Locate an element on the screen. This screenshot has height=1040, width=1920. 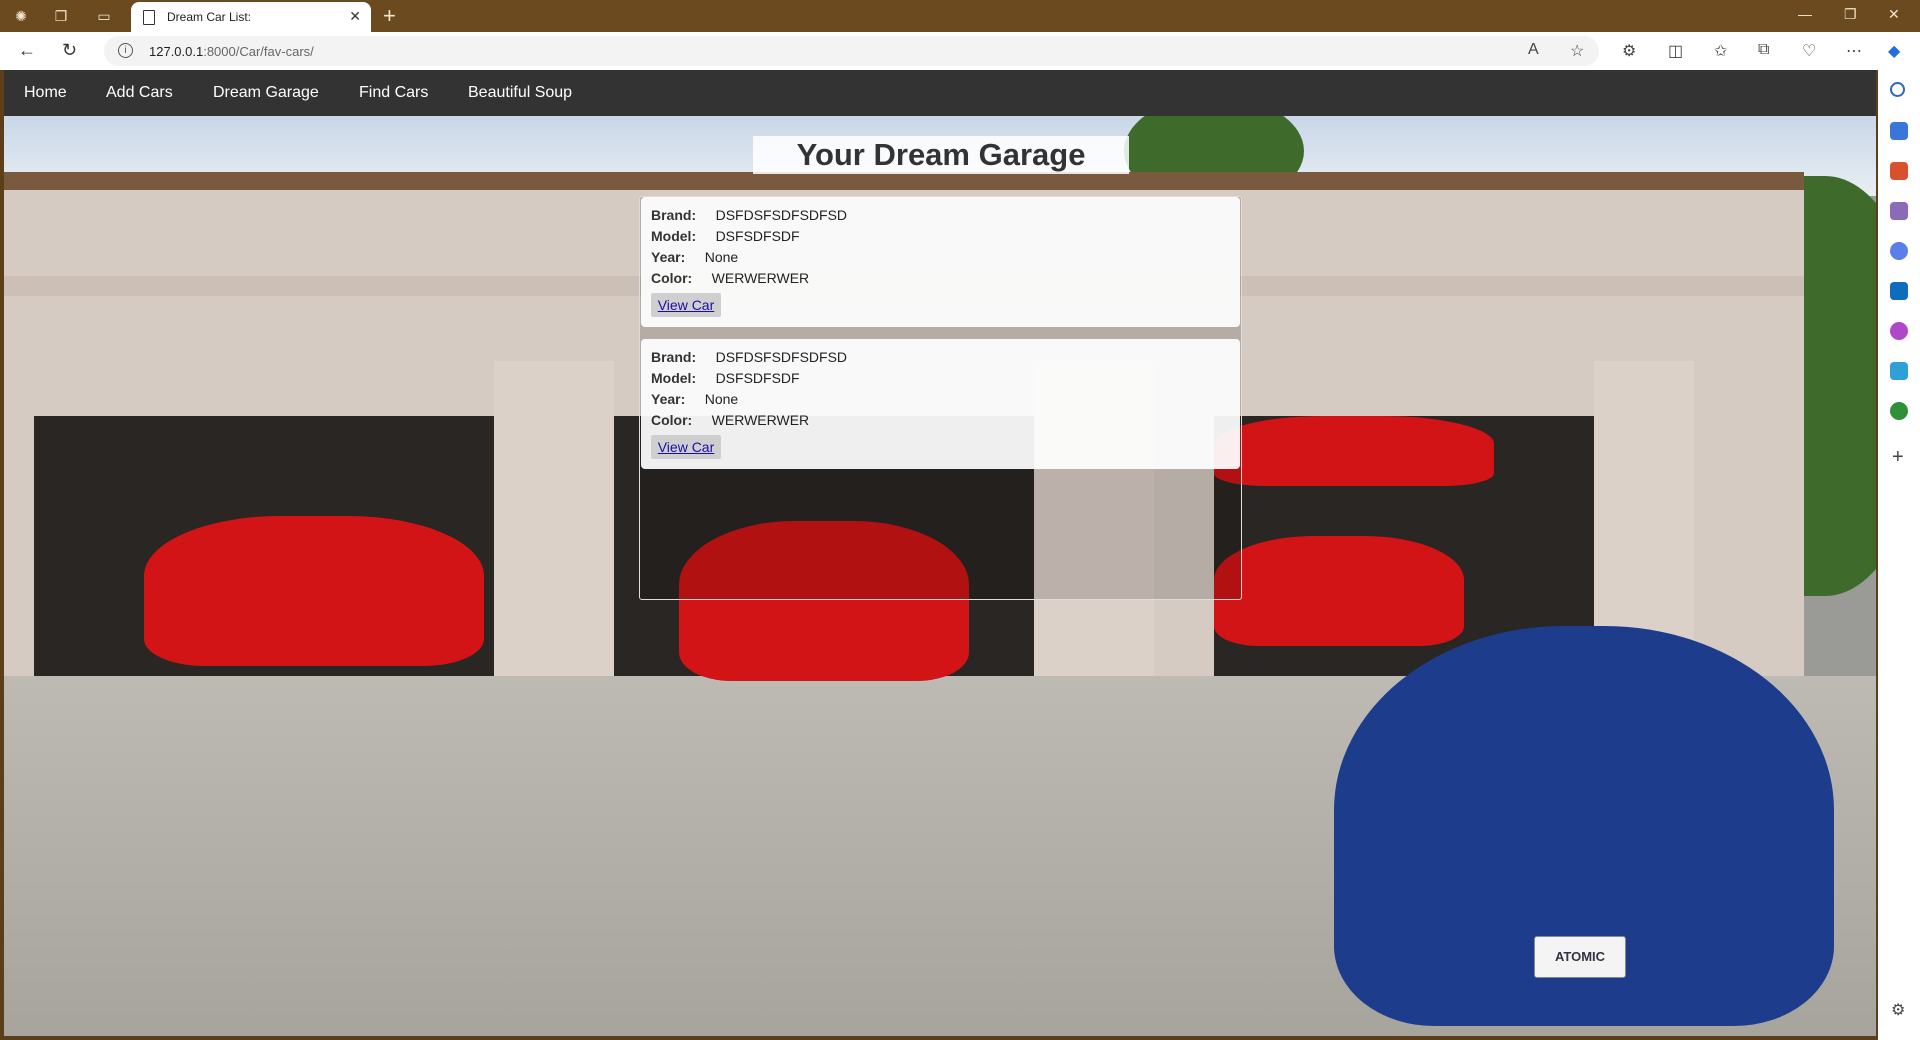
outlook-icon is located at coordinates (1899, 291).